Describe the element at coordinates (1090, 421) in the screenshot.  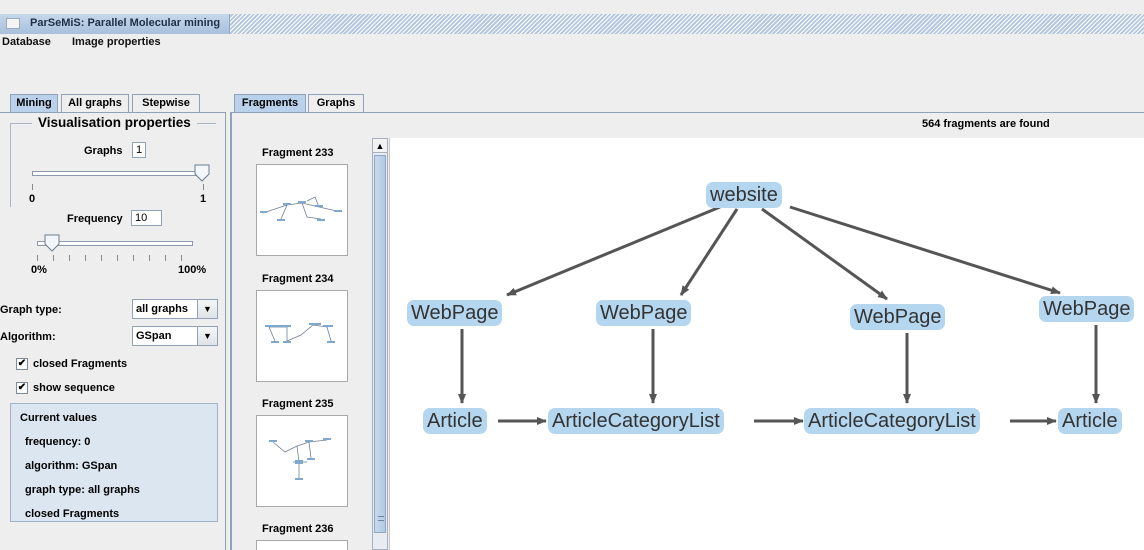
I see `node-article-2: Article` at that location.